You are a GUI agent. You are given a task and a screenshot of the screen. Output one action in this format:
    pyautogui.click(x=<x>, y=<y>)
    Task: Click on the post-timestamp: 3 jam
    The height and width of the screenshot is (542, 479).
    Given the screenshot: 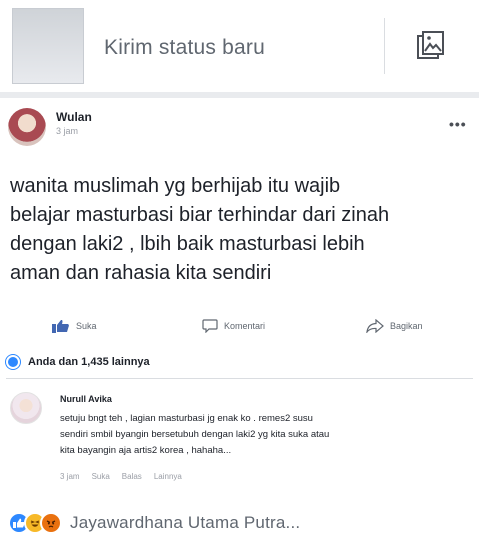 What is the action you would take?
    pyautogui.click(x=67, y=131)
    